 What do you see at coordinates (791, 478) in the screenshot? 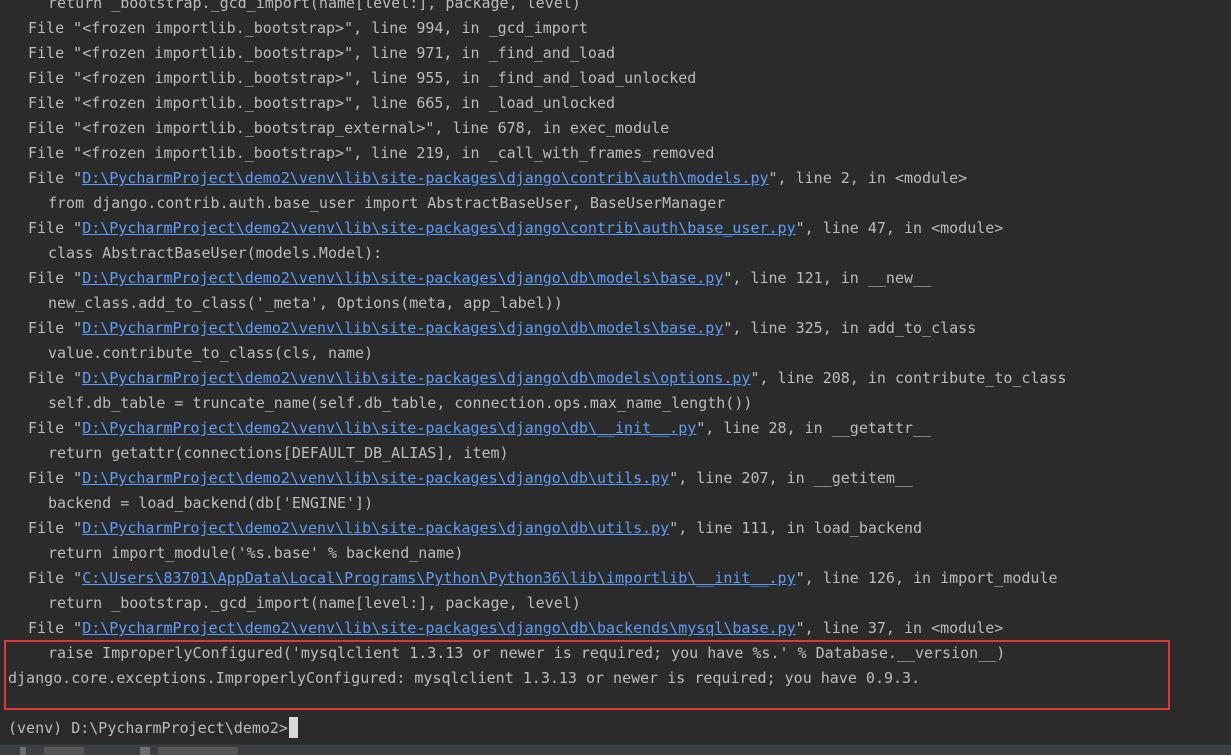
I see `file-location: ", line 207, in __getitem__` at bounding box center [791, 478].